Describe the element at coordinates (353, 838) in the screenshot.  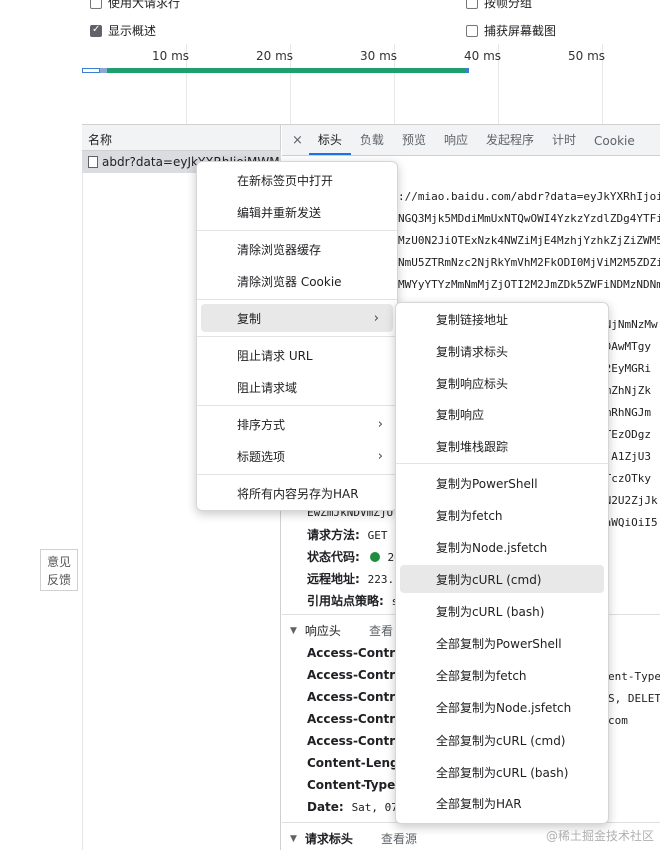
I see `request-headers-section-header: ▼ 请求标头 查看源` at that location.